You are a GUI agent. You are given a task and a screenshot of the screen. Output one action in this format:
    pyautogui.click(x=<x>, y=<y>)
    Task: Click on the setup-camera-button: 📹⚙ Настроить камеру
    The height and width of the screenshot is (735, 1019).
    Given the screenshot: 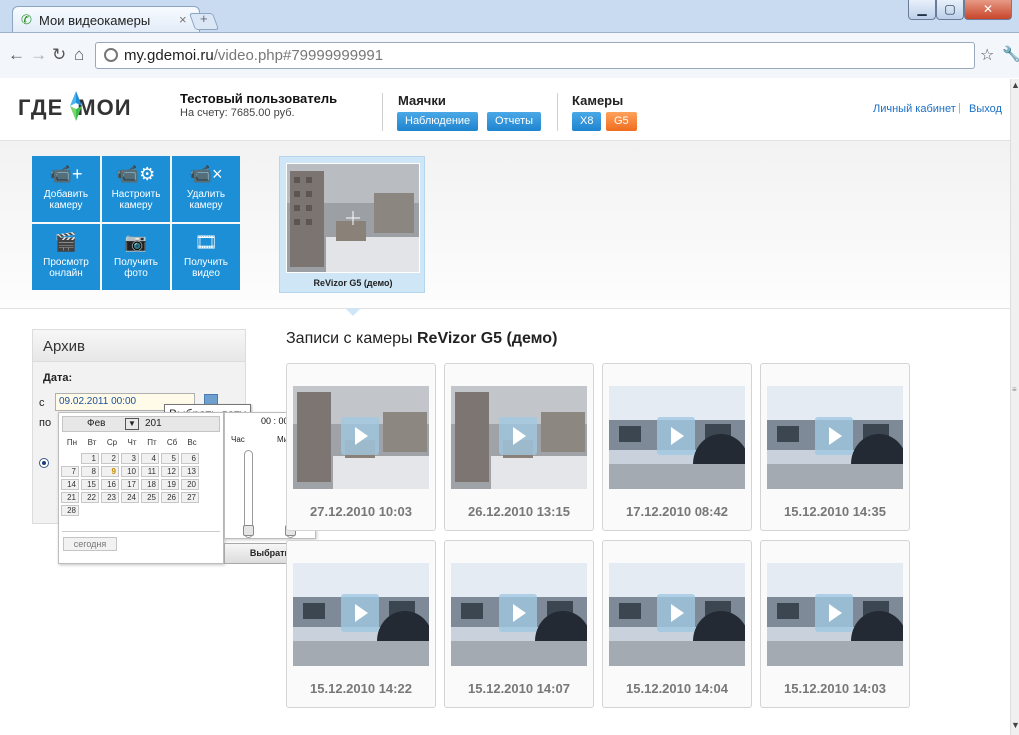 What is the action you would take?
    pyautogui.click(x=136, y=189)
    